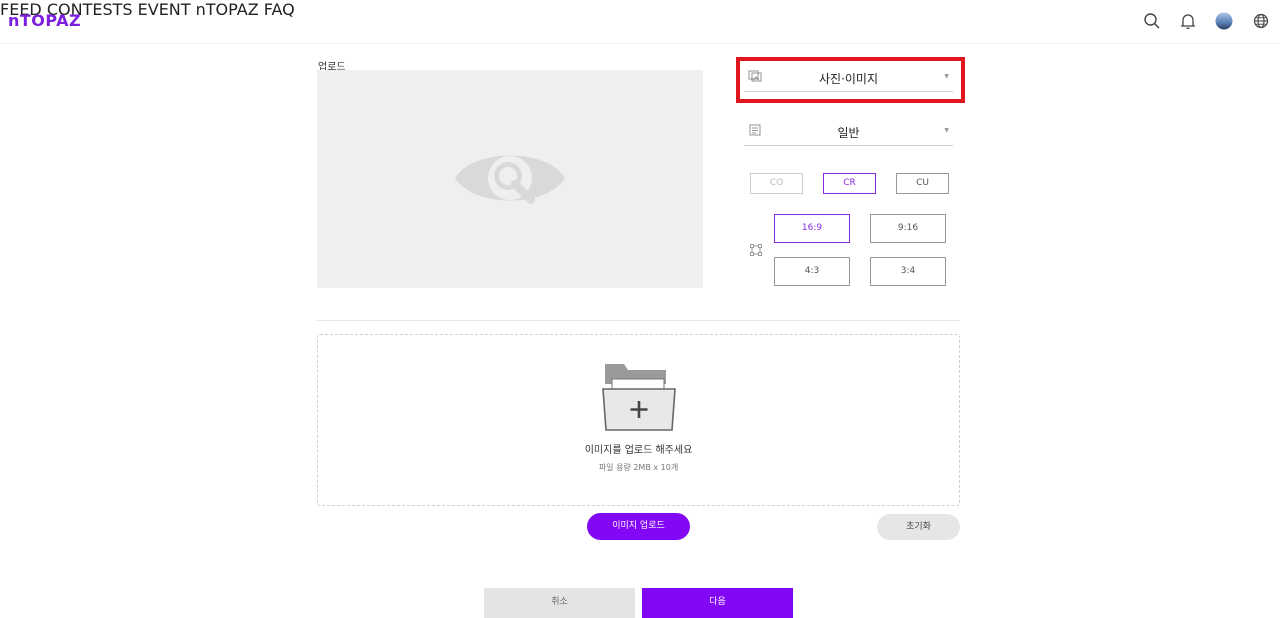 Image resolution: width=1280 pixels, height=618 pixels. What do you see at coordinates (638, 320) in the screenshot?
I see `section-divider` at bounding box center [638, 320].